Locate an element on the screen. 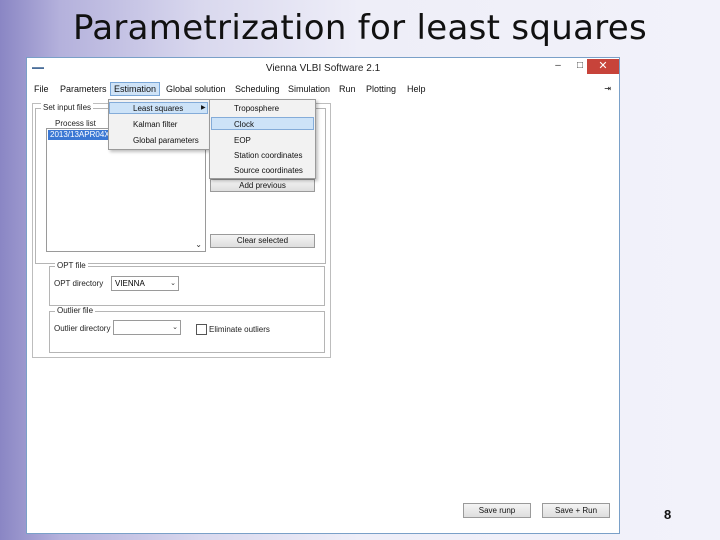 Image resolution: width=720 pixels, height=540 pixels. eliminate-outliers-checkbox is located at coordinates (201, 329).